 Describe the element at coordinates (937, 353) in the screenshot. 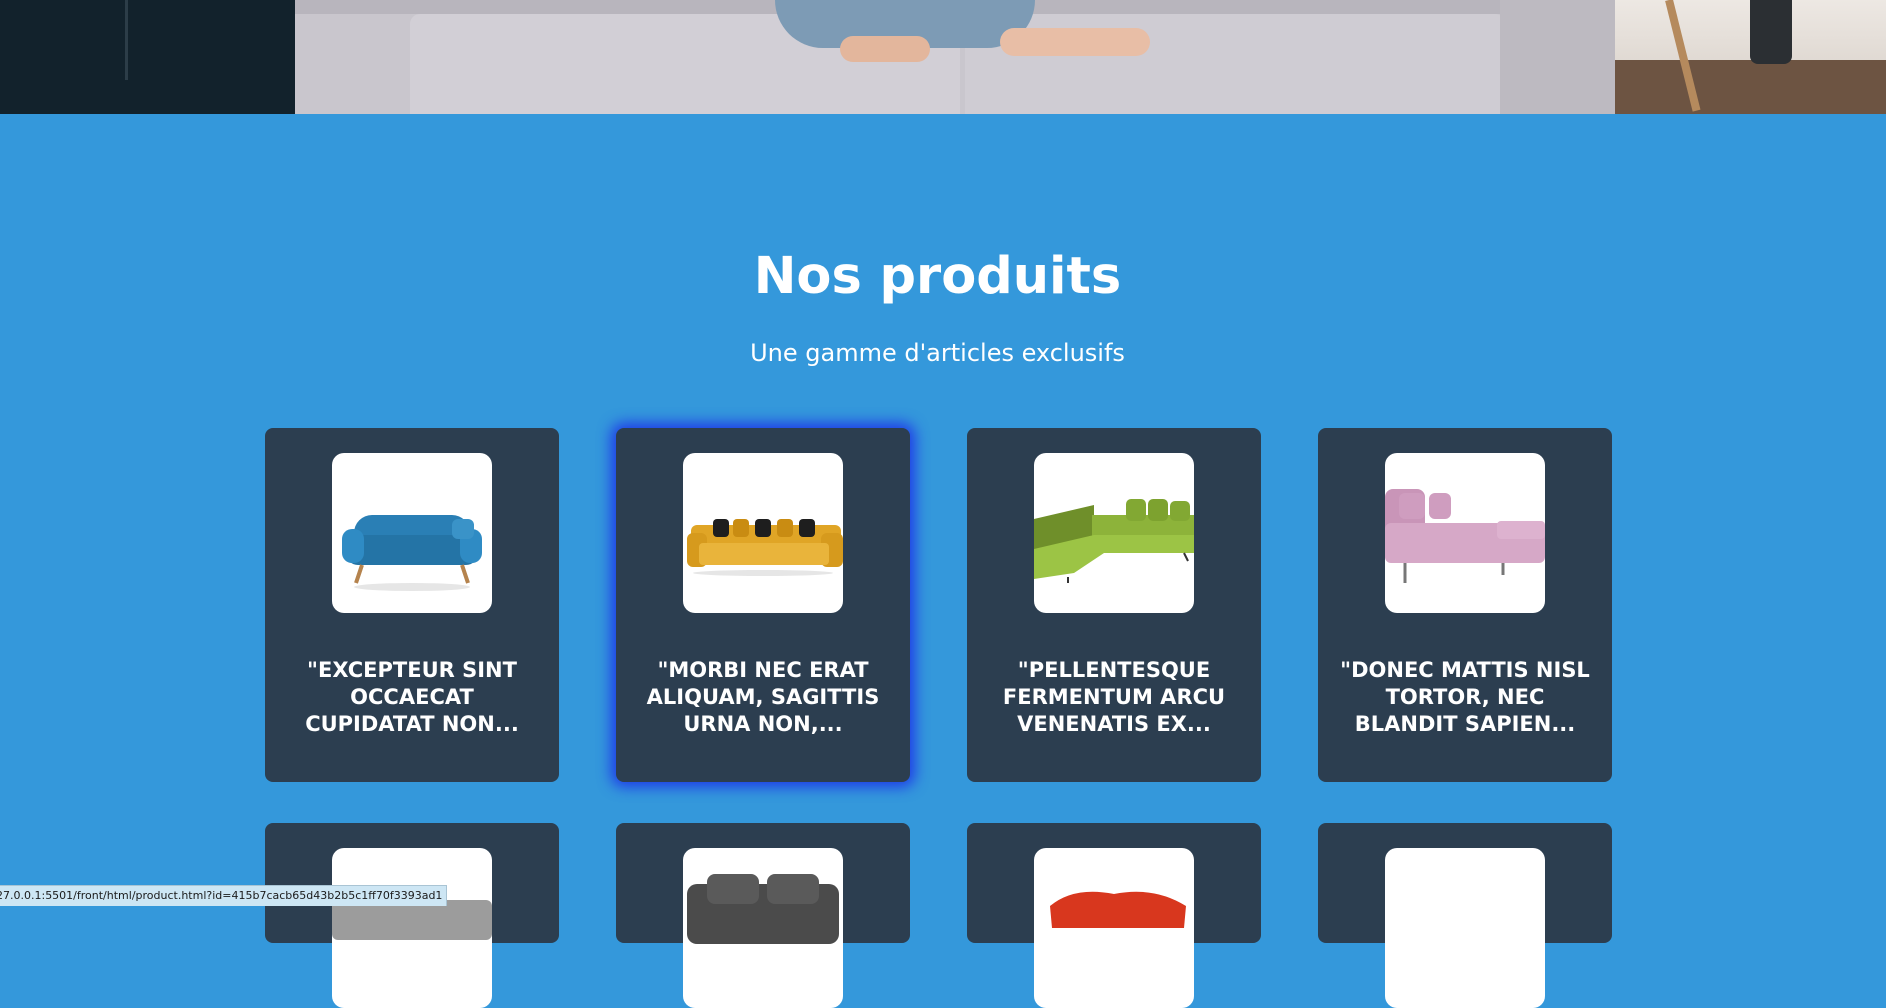

I see `products-section-subtitle: Une gamme d'articles exclusifs` at that location.